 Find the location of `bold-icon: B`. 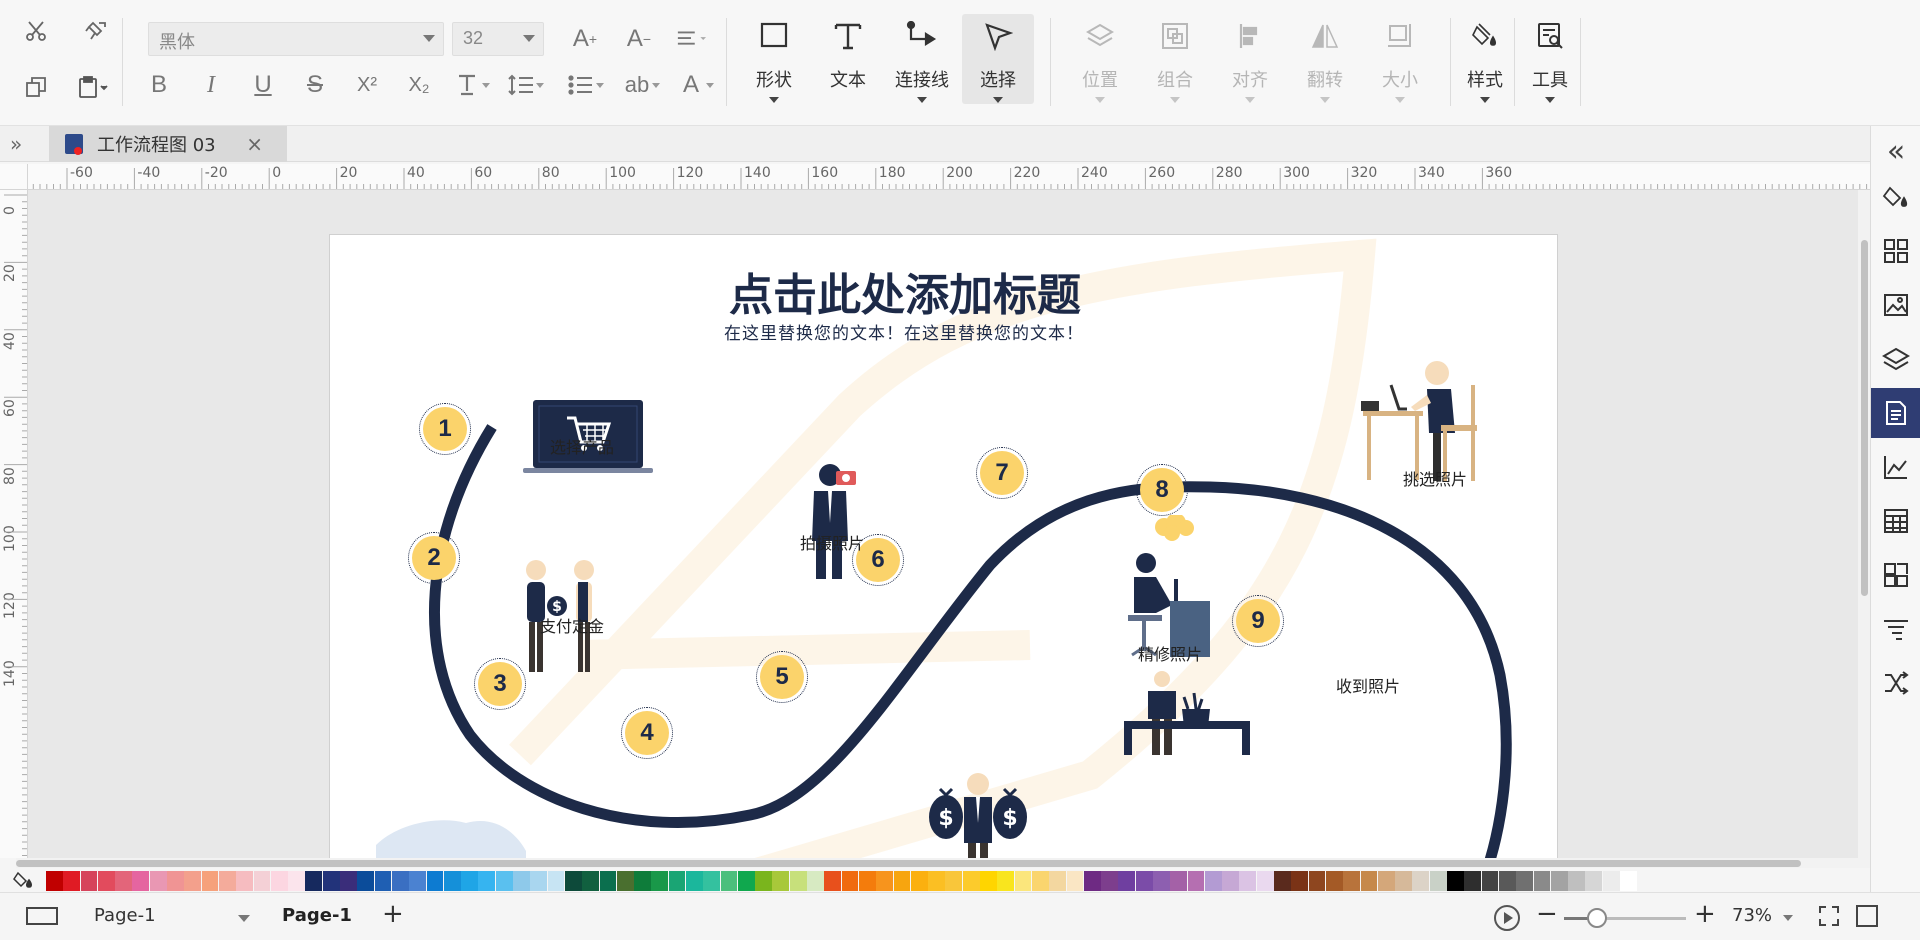

bold-icon: B is located at coordinates (159, 85).